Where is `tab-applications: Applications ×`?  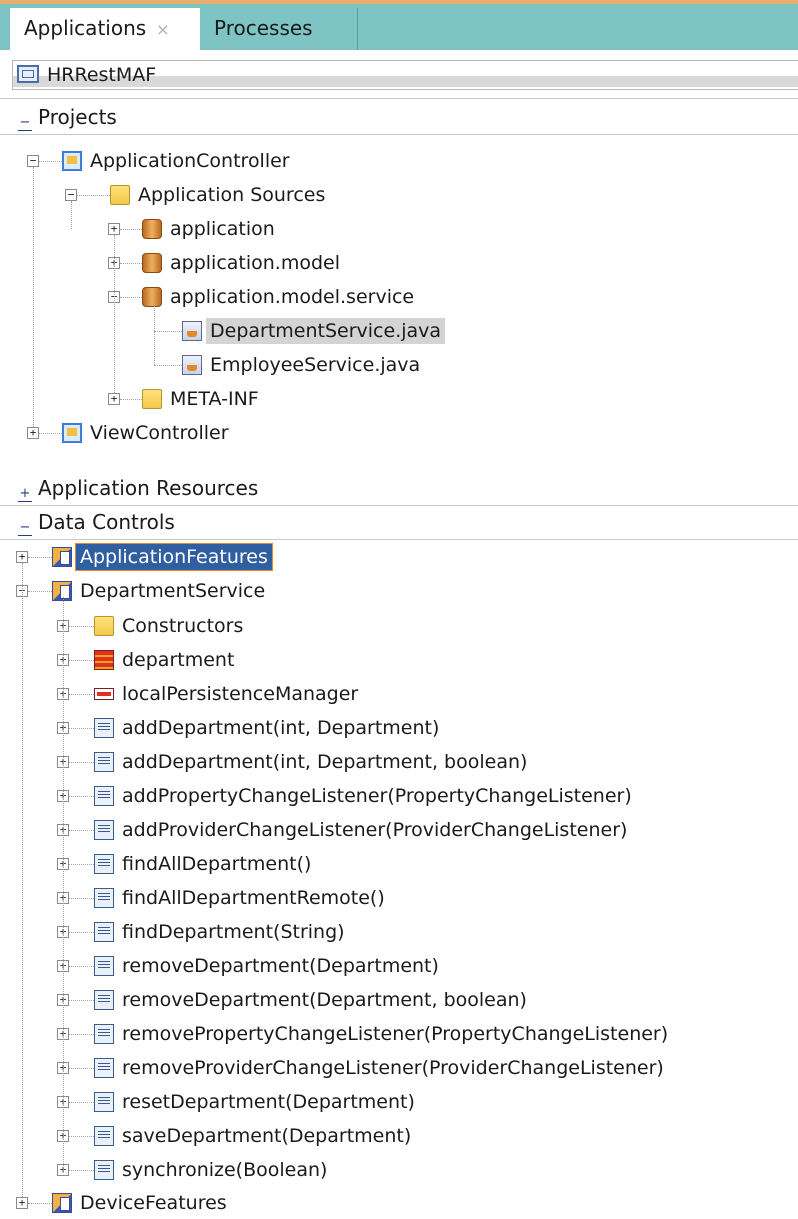
tab-applications: Applications × is located at coordinates (105, 29).